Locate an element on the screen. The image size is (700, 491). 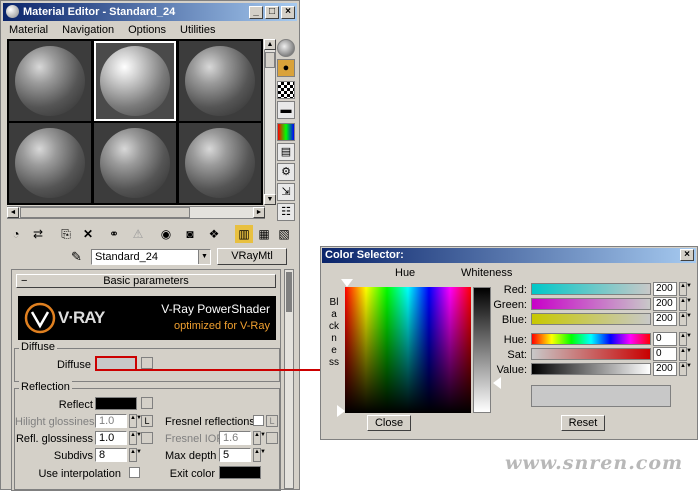
background-checker-icon is located at coordinates (286, 90).